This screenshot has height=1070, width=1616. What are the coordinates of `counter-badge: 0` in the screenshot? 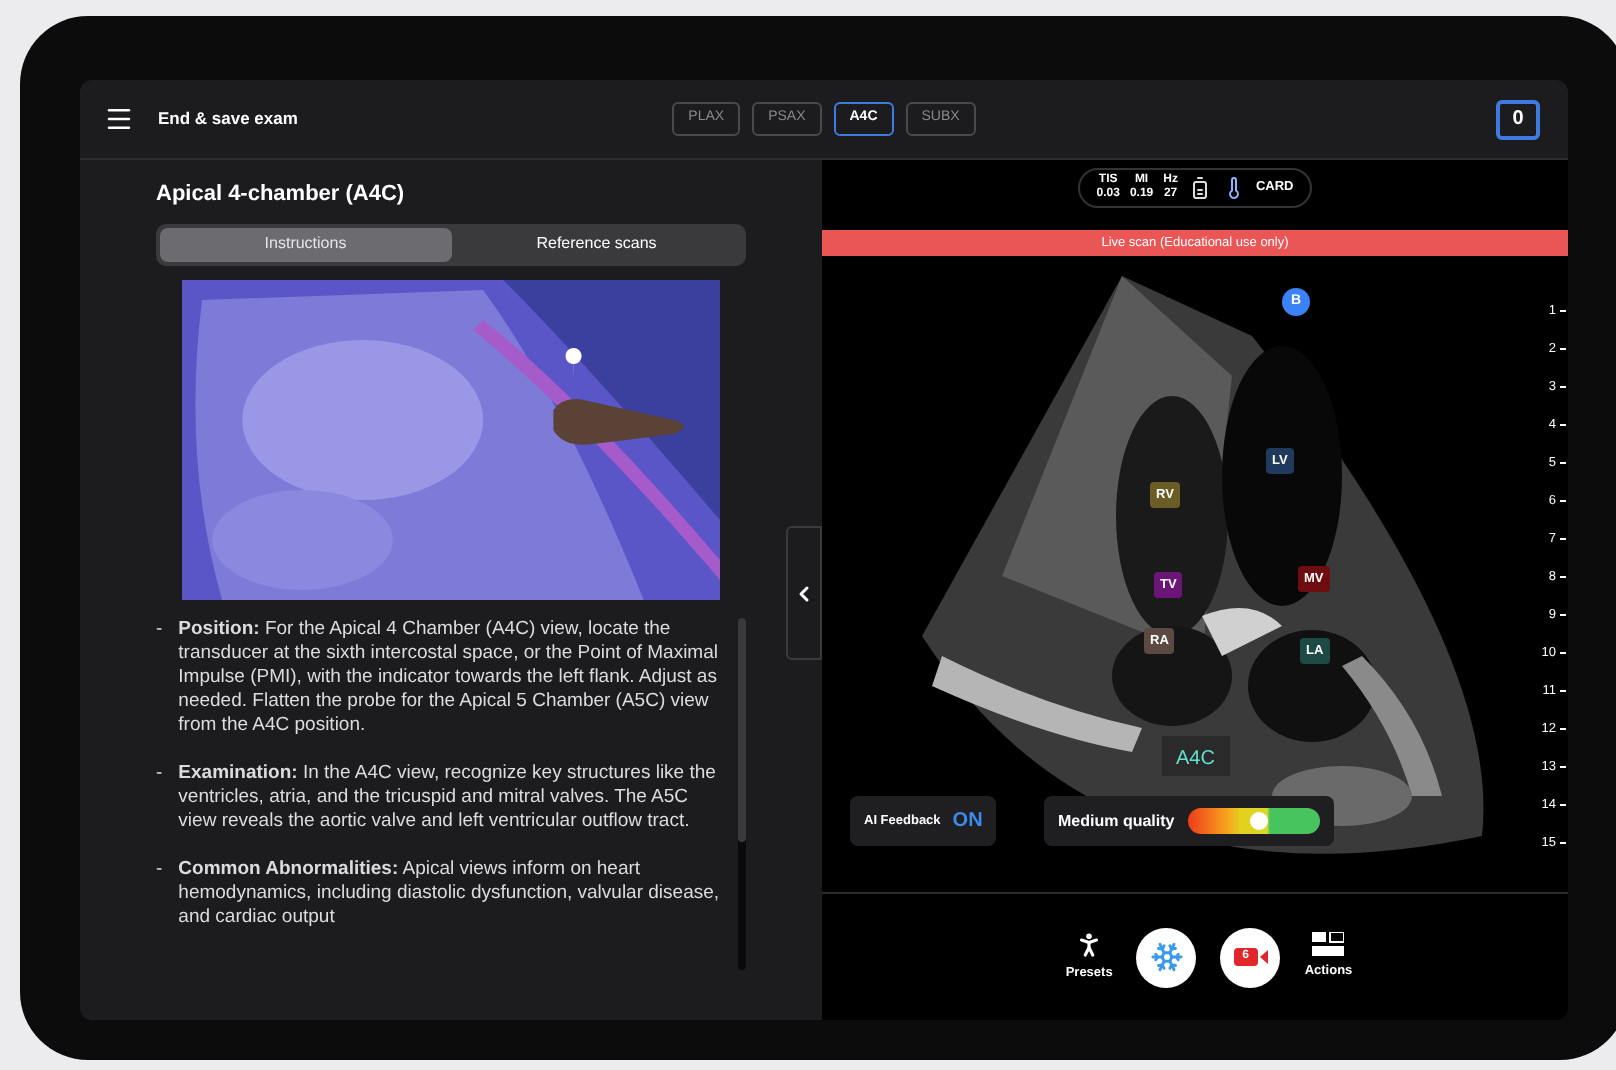 It's located at (1518, 119).